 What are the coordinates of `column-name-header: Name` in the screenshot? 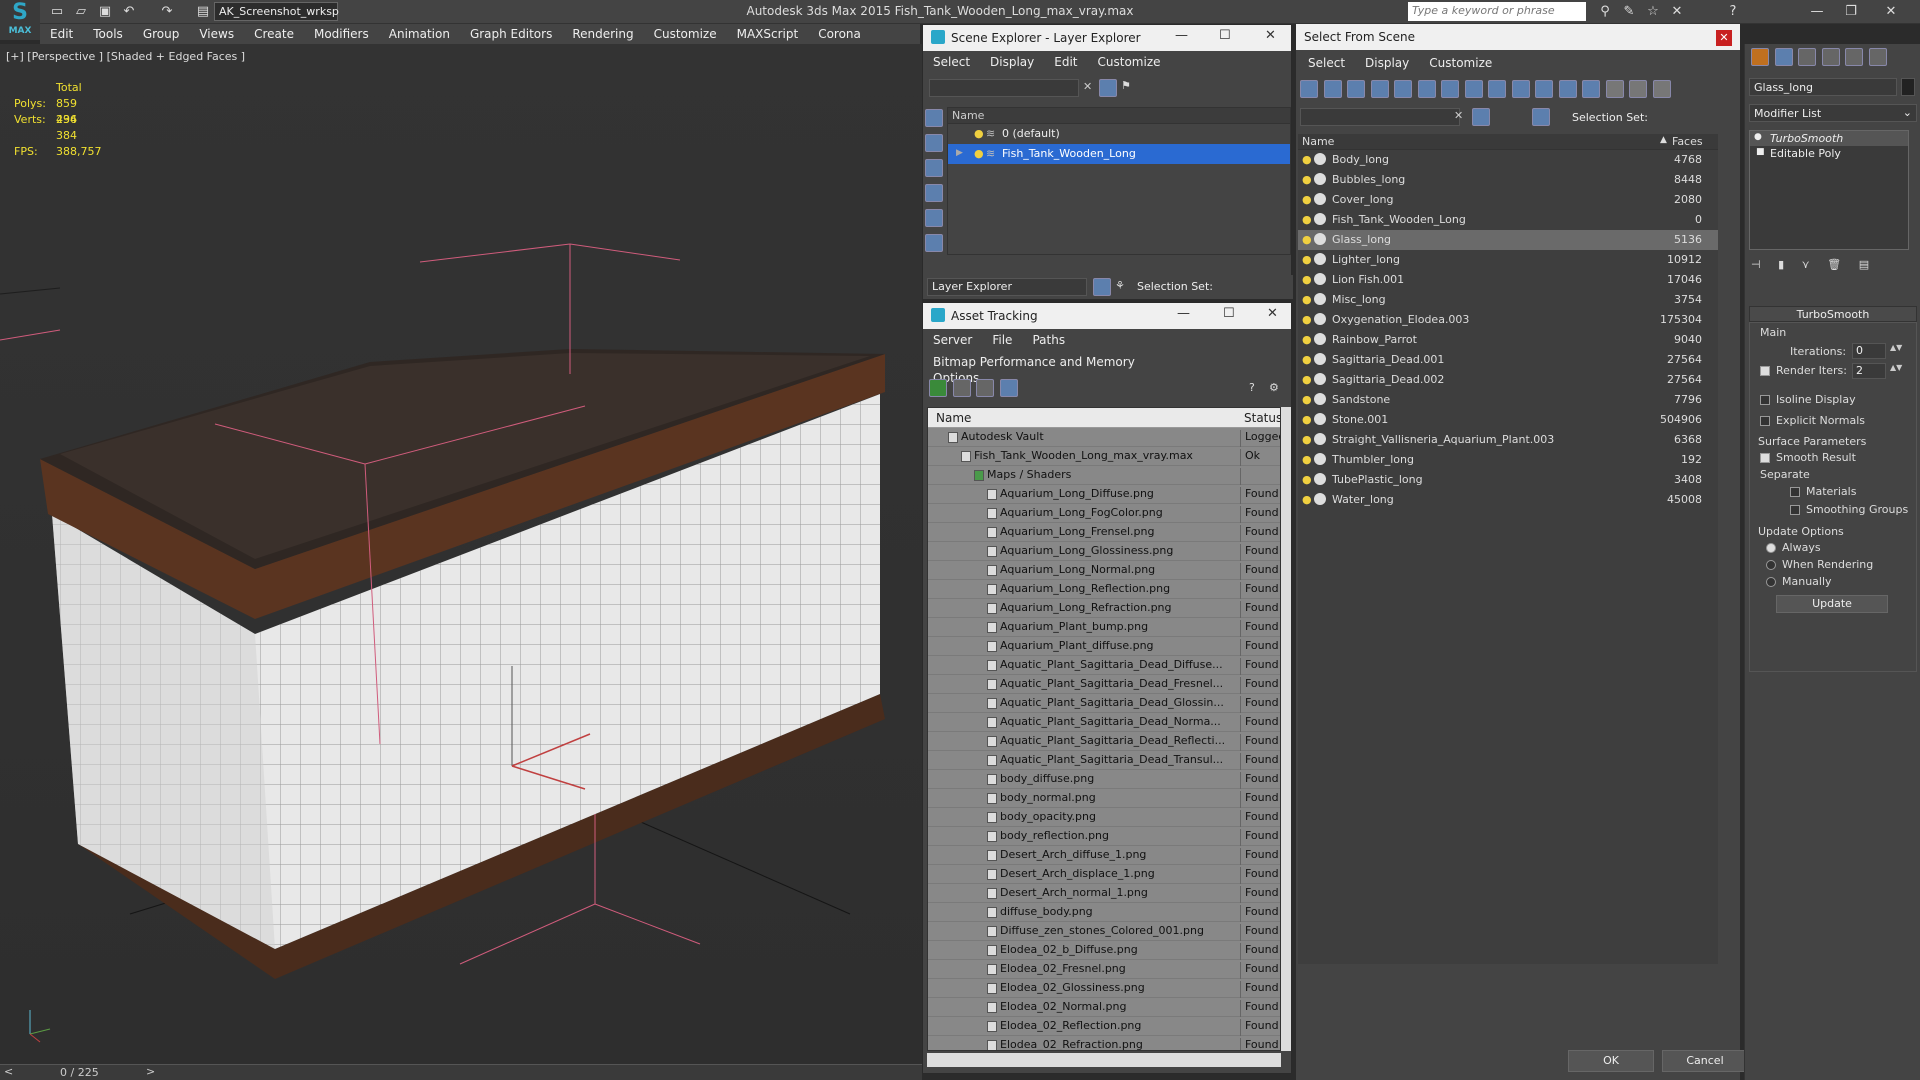 It's located at (953, 418).